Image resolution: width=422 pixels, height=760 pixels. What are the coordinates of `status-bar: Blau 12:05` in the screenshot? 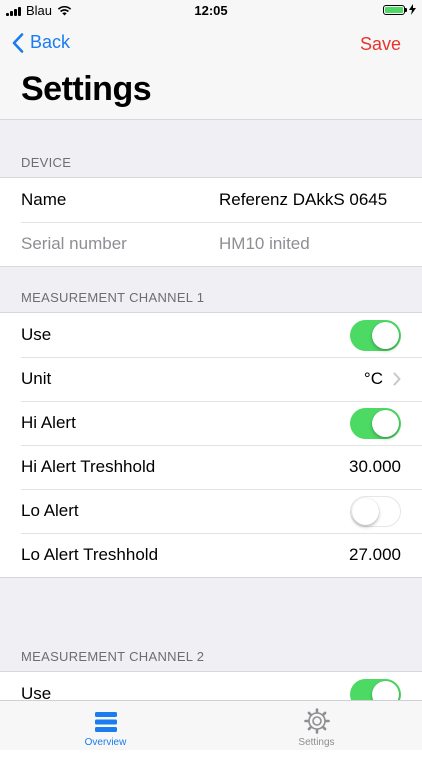 It's located at (211, 11).